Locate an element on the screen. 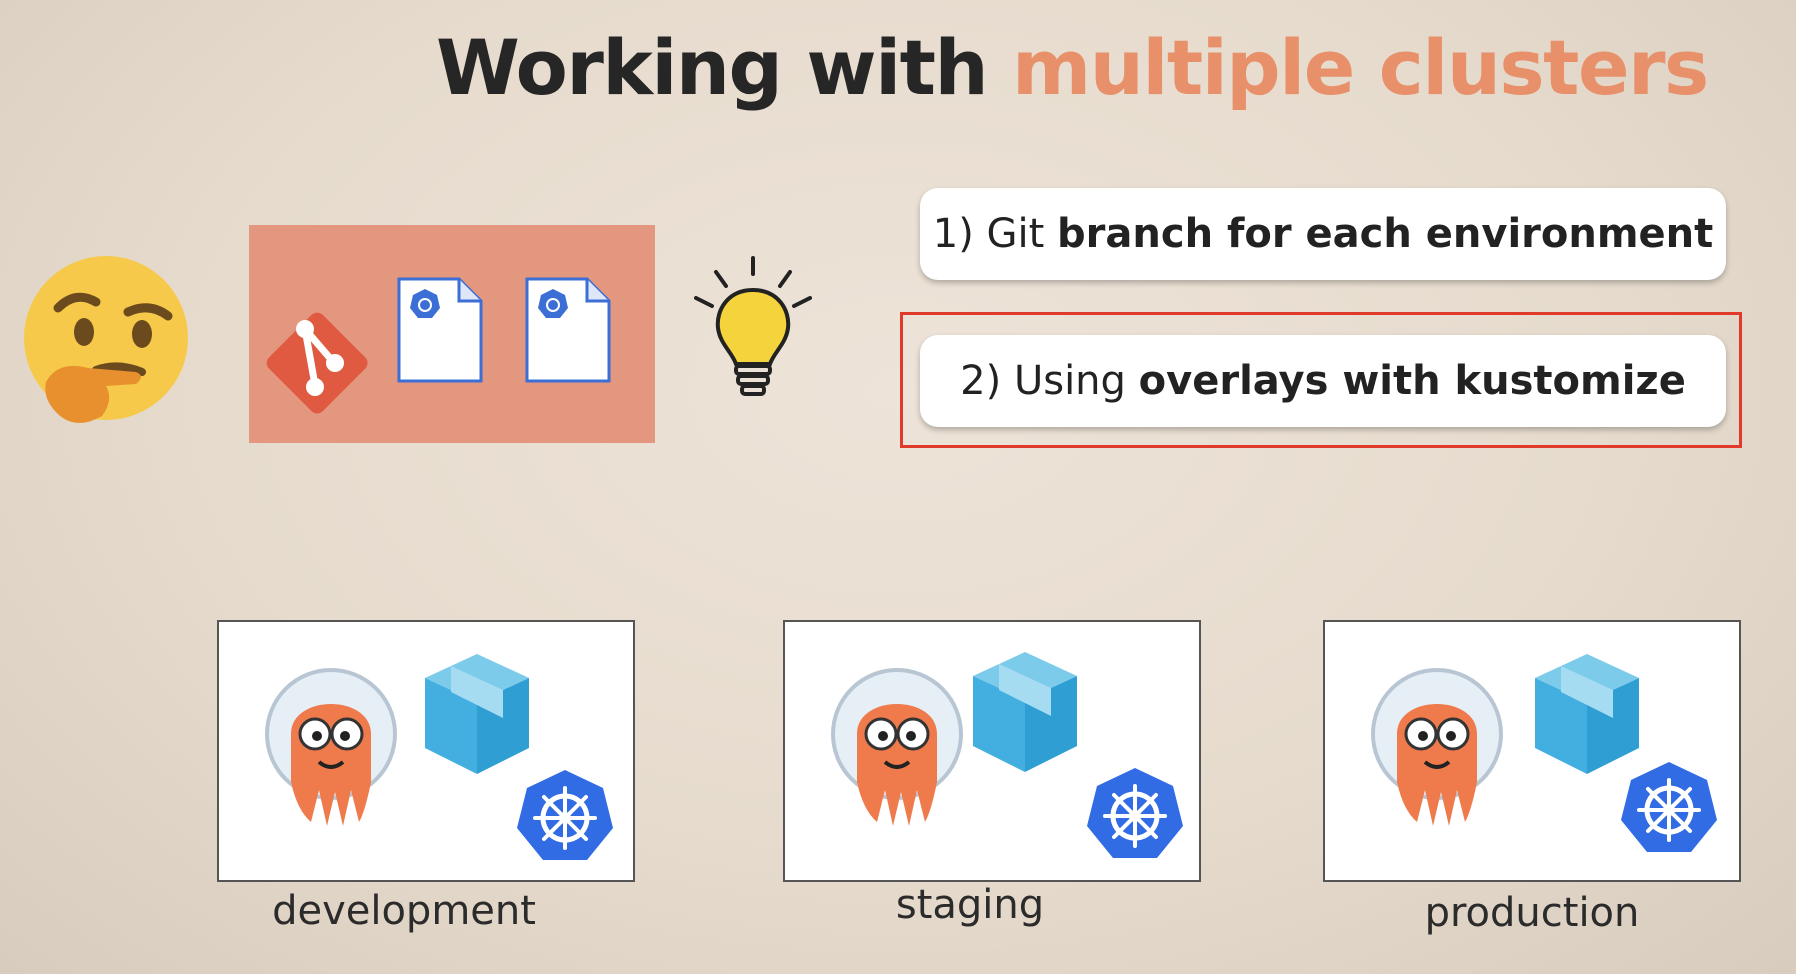 The height and width of the screenshot is (974, 1796). cluster-production is located at coordinates (1532, 751).